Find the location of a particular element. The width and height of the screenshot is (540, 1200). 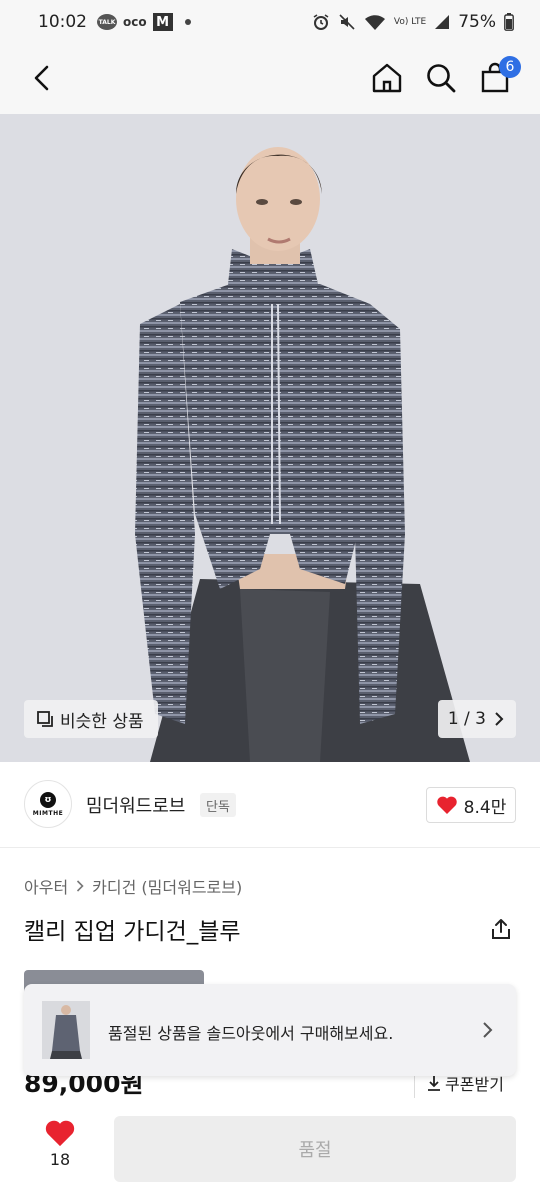

share-button is located at coordinates (501, 929).